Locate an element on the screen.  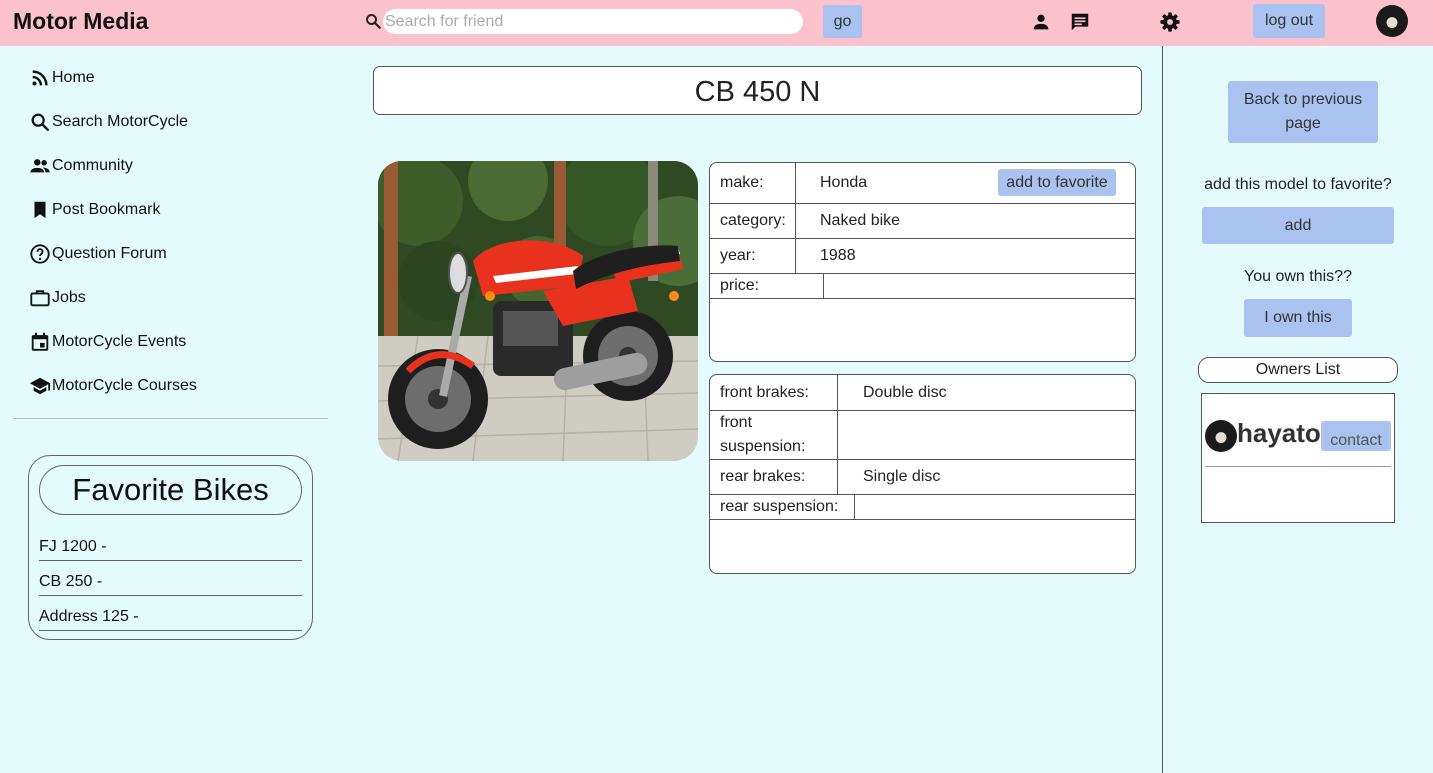
sidebar-item-question-forum: Question Forum is located at coordinates (98, 254).